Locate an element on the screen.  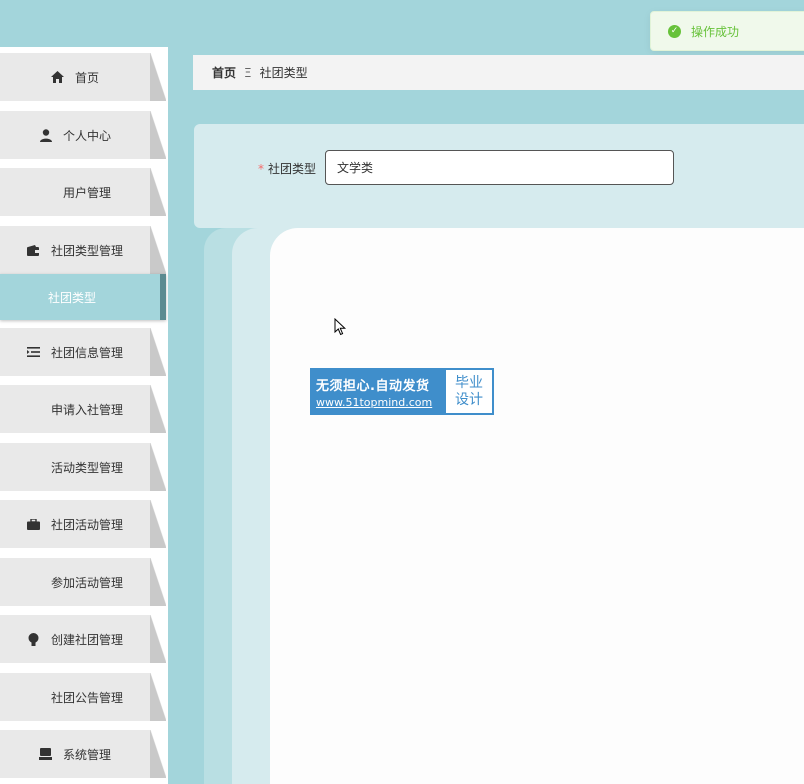
sidebar-item-label: 首页 is located at coordinates (86, 77).